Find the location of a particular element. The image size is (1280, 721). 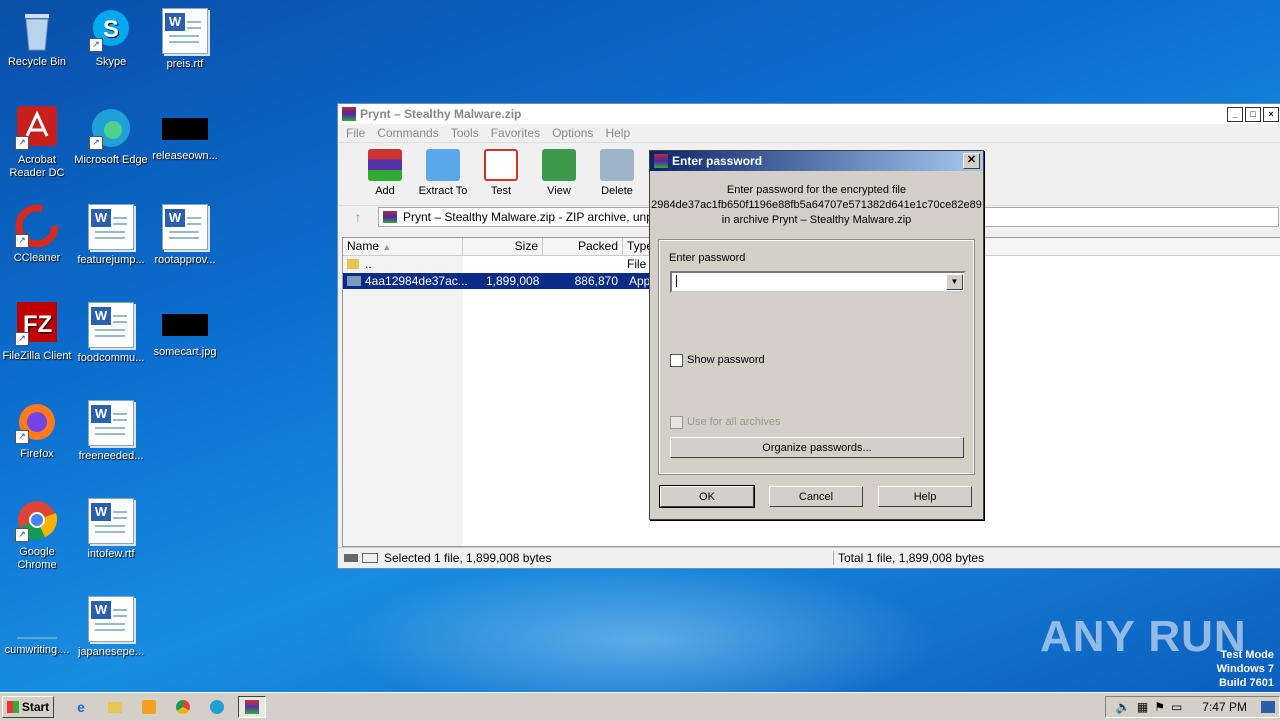

close-icon: × is located at coordinates (1271, 114).